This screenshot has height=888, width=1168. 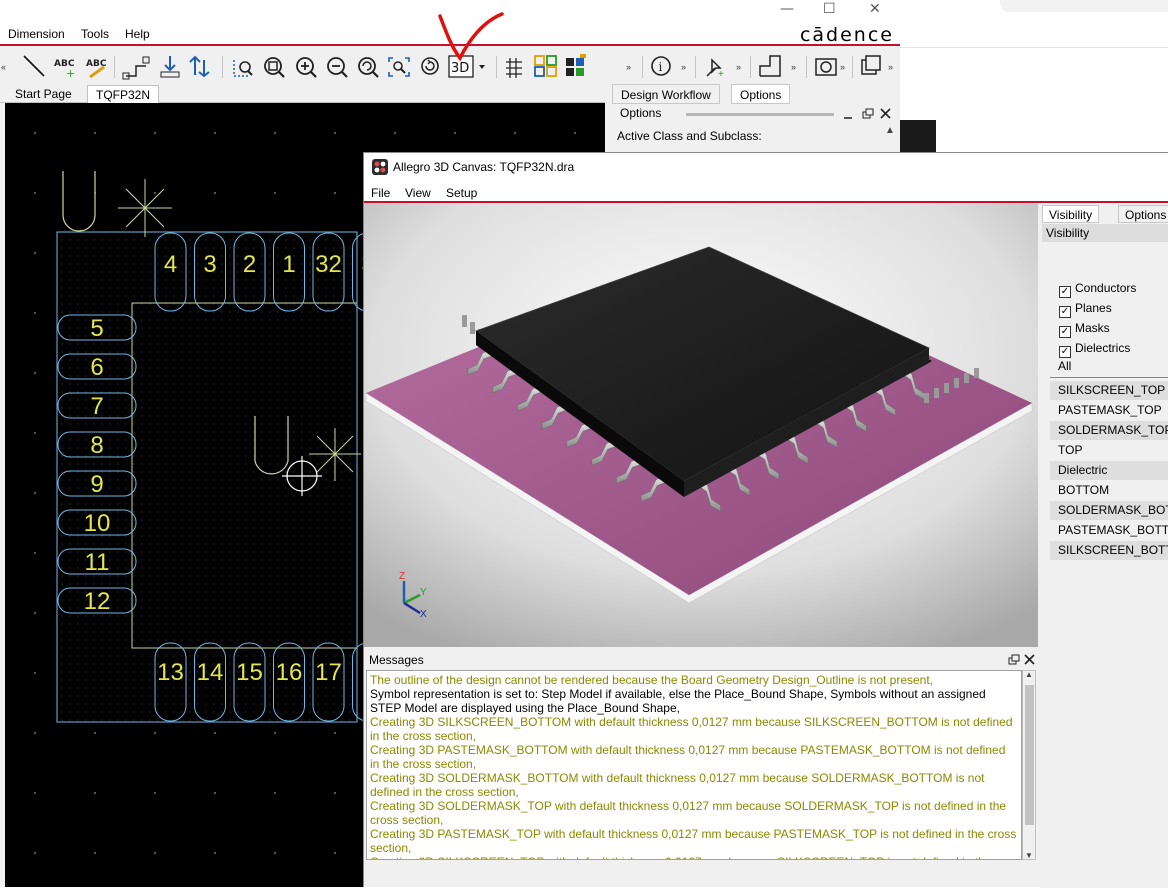 What do you see at coordinates (1071, 214) in the screenshot?
I see `tab-visibility: Visibility` at bounding box center [1071, 214].